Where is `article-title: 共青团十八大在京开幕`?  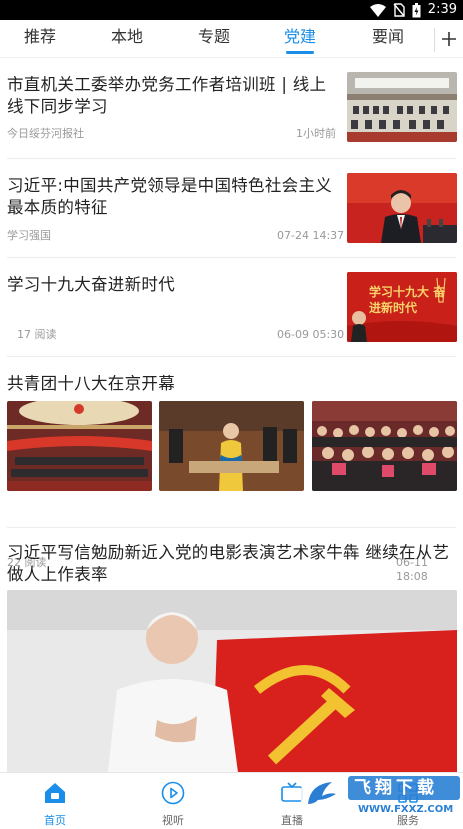
article-title: 共青团十八大在京开幕 is located at coordinates (91, 383).